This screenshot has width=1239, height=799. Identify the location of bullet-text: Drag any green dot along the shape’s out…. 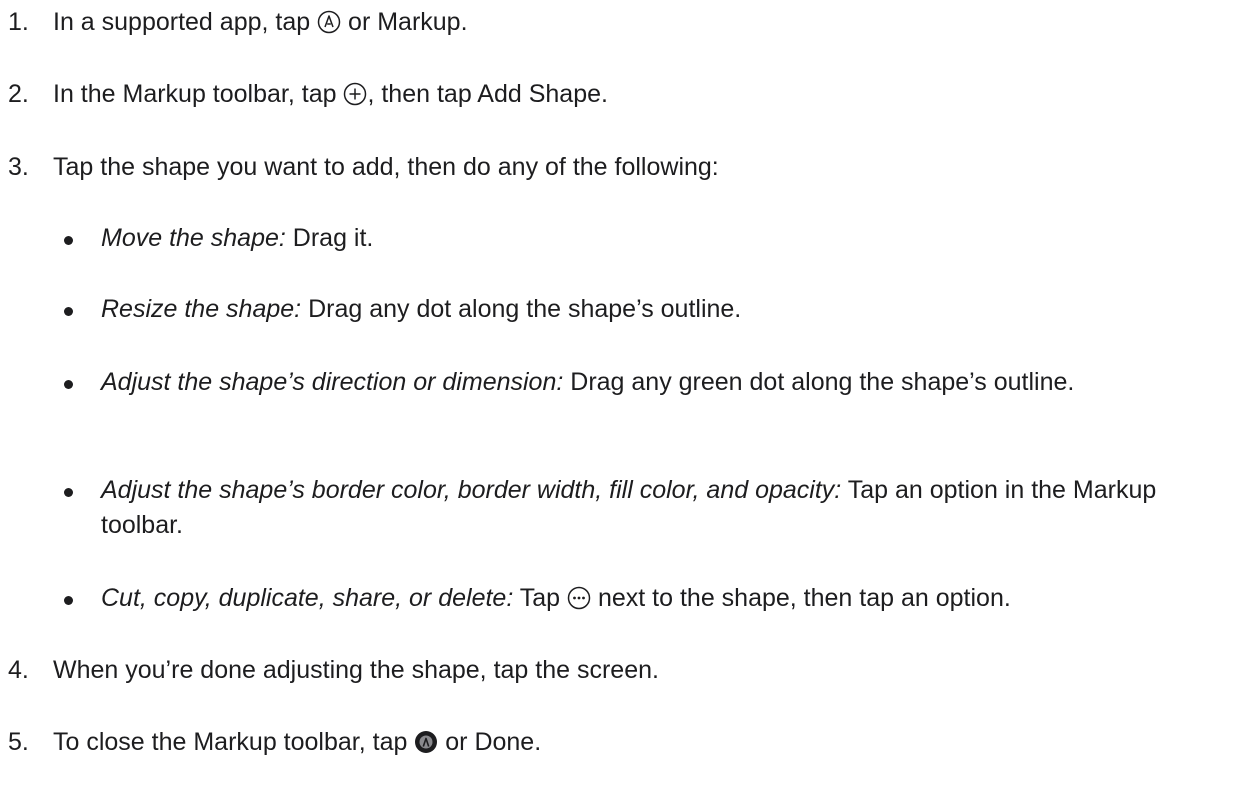
(819, 382).